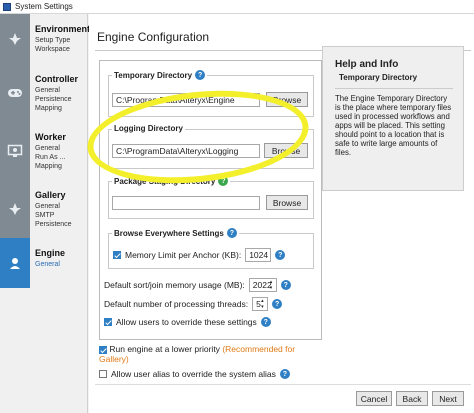 Image resolution: width=474 pixels, height=413 pixels. Describe the element at coordinates (57, 79) in the screenshot. I see `sidebar-head-controller: Controller` at that location.